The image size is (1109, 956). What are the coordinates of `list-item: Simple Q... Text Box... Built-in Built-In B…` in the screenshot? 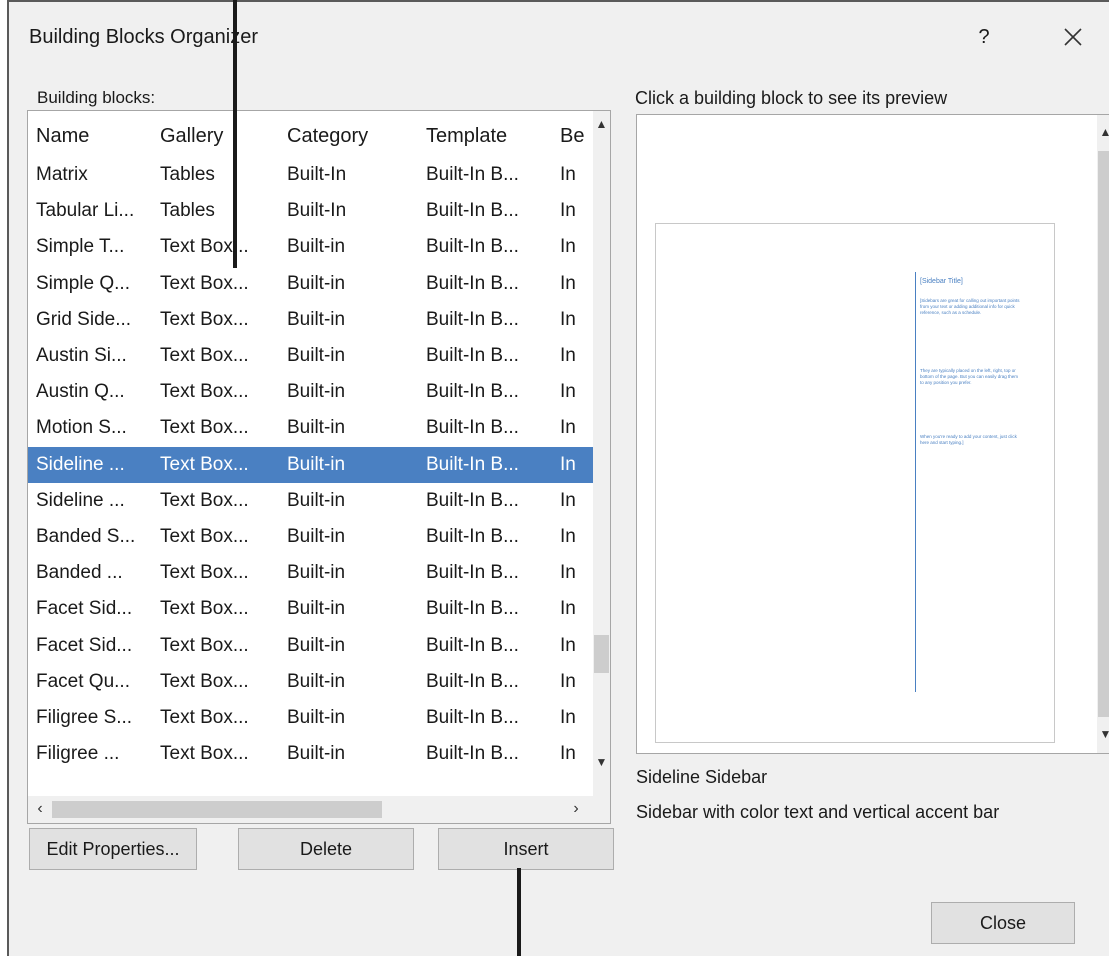 It's located at (310, 284).